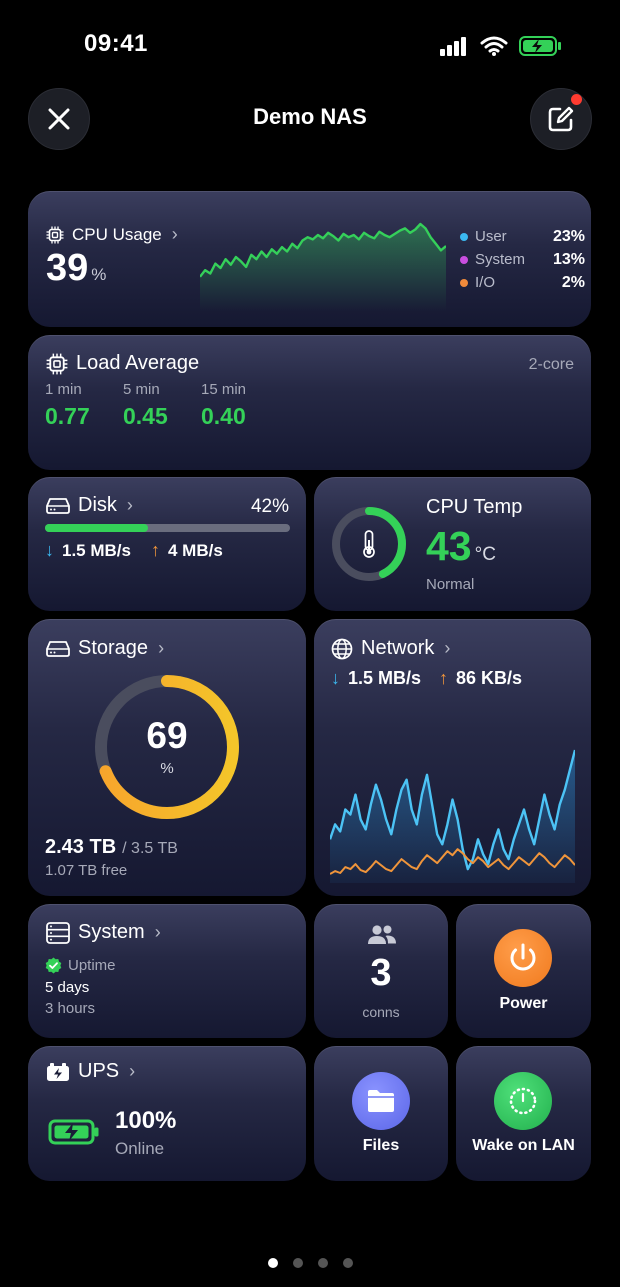 The width and height of the screenshot is (620, 1287). What do you see at coordinates (138, 363) in the screenshot?
I see `load-average-title: Load Average` at bounding box center [138, 363].